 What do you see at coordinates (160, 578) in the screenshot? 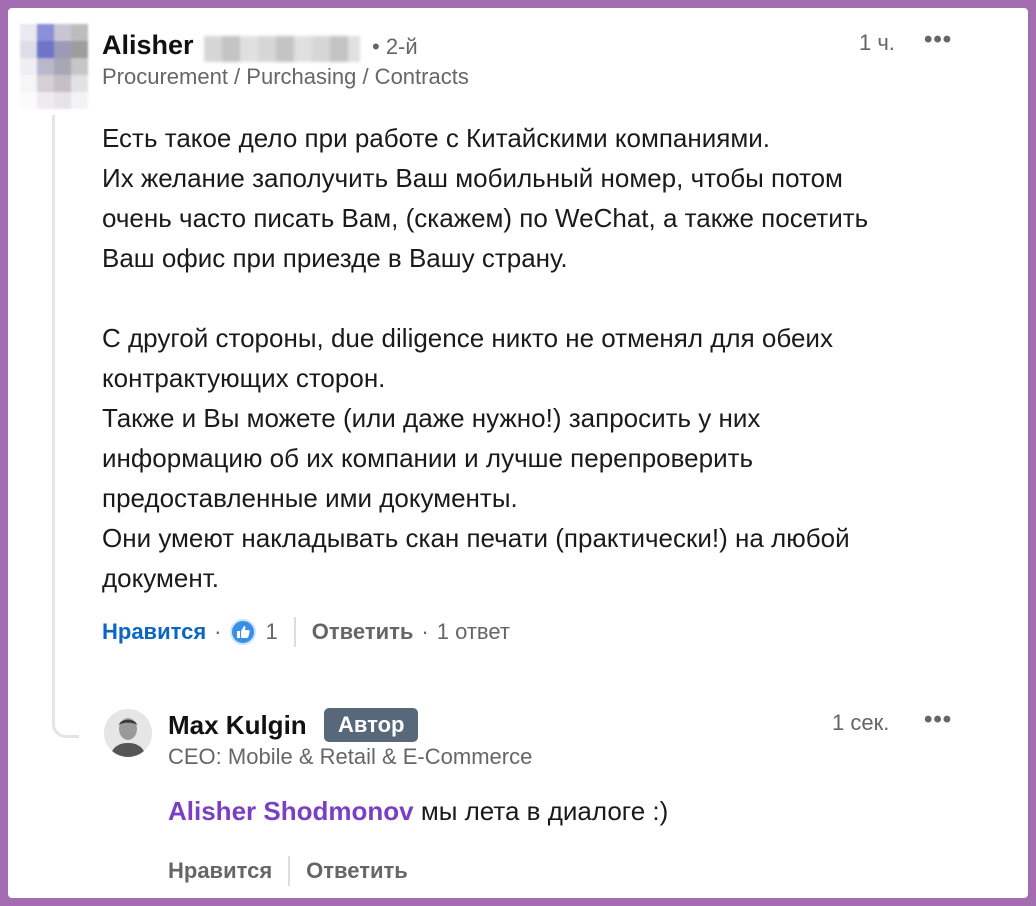
I see `comment-line: документ.` at bounding box center [160, 578].